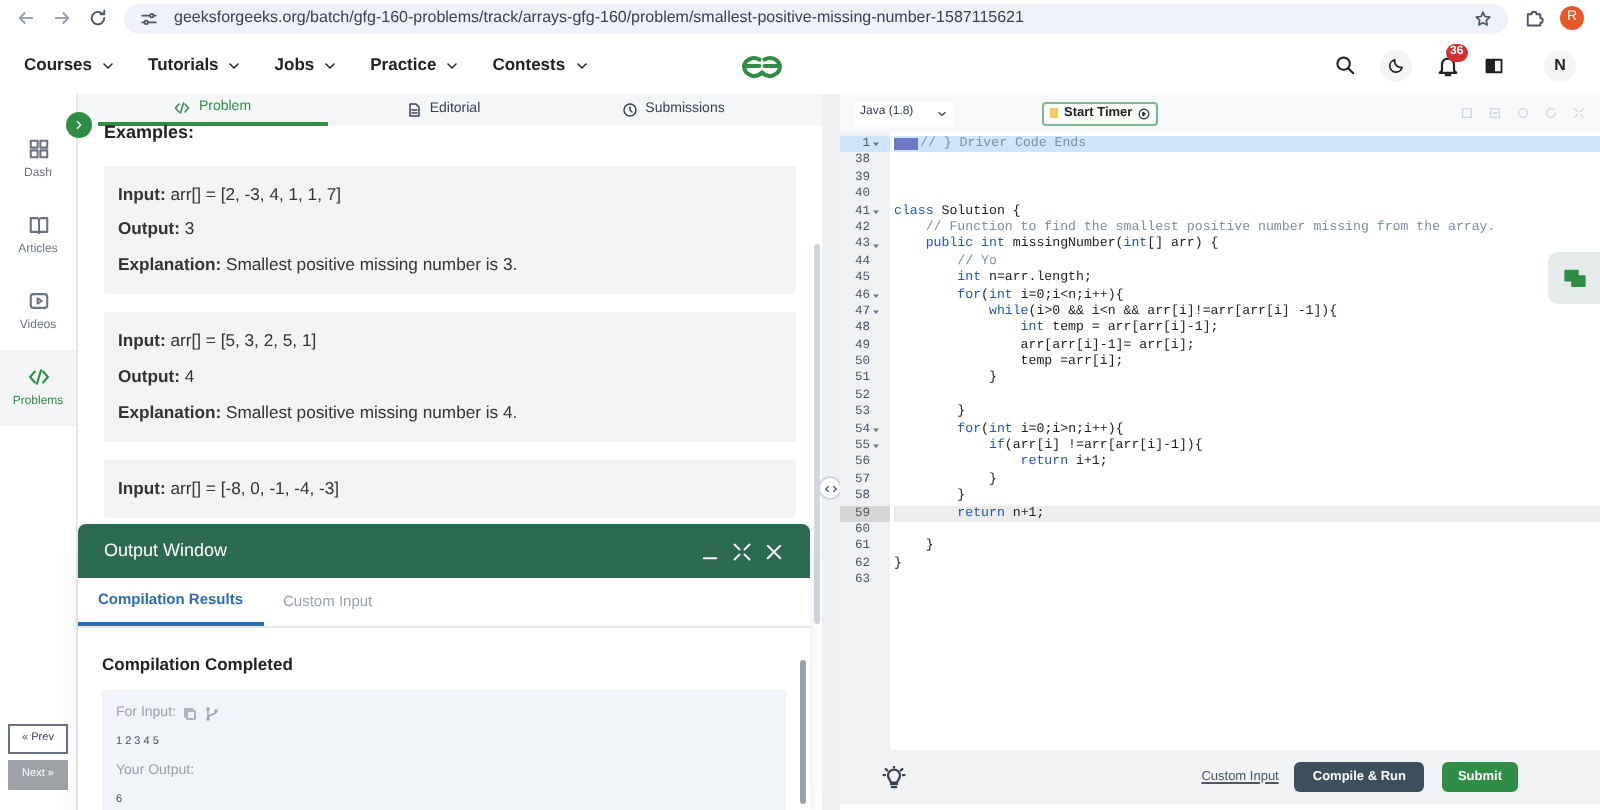 The image size is (1600, 810). Describe the element at coordinates (157, 229) in the screenshot. I see `output-text: Output: 3` at that location.